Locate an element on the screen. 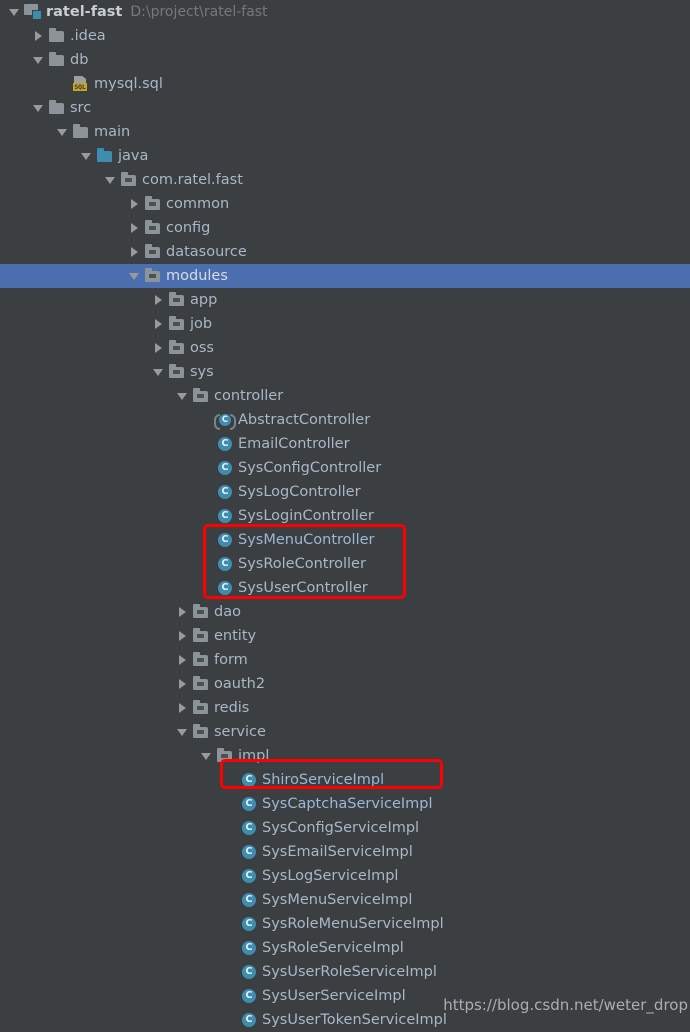 Image resolution: width=690 pixels, height=1032 pixels. tree-row: main is located at coordinates (345, 132).